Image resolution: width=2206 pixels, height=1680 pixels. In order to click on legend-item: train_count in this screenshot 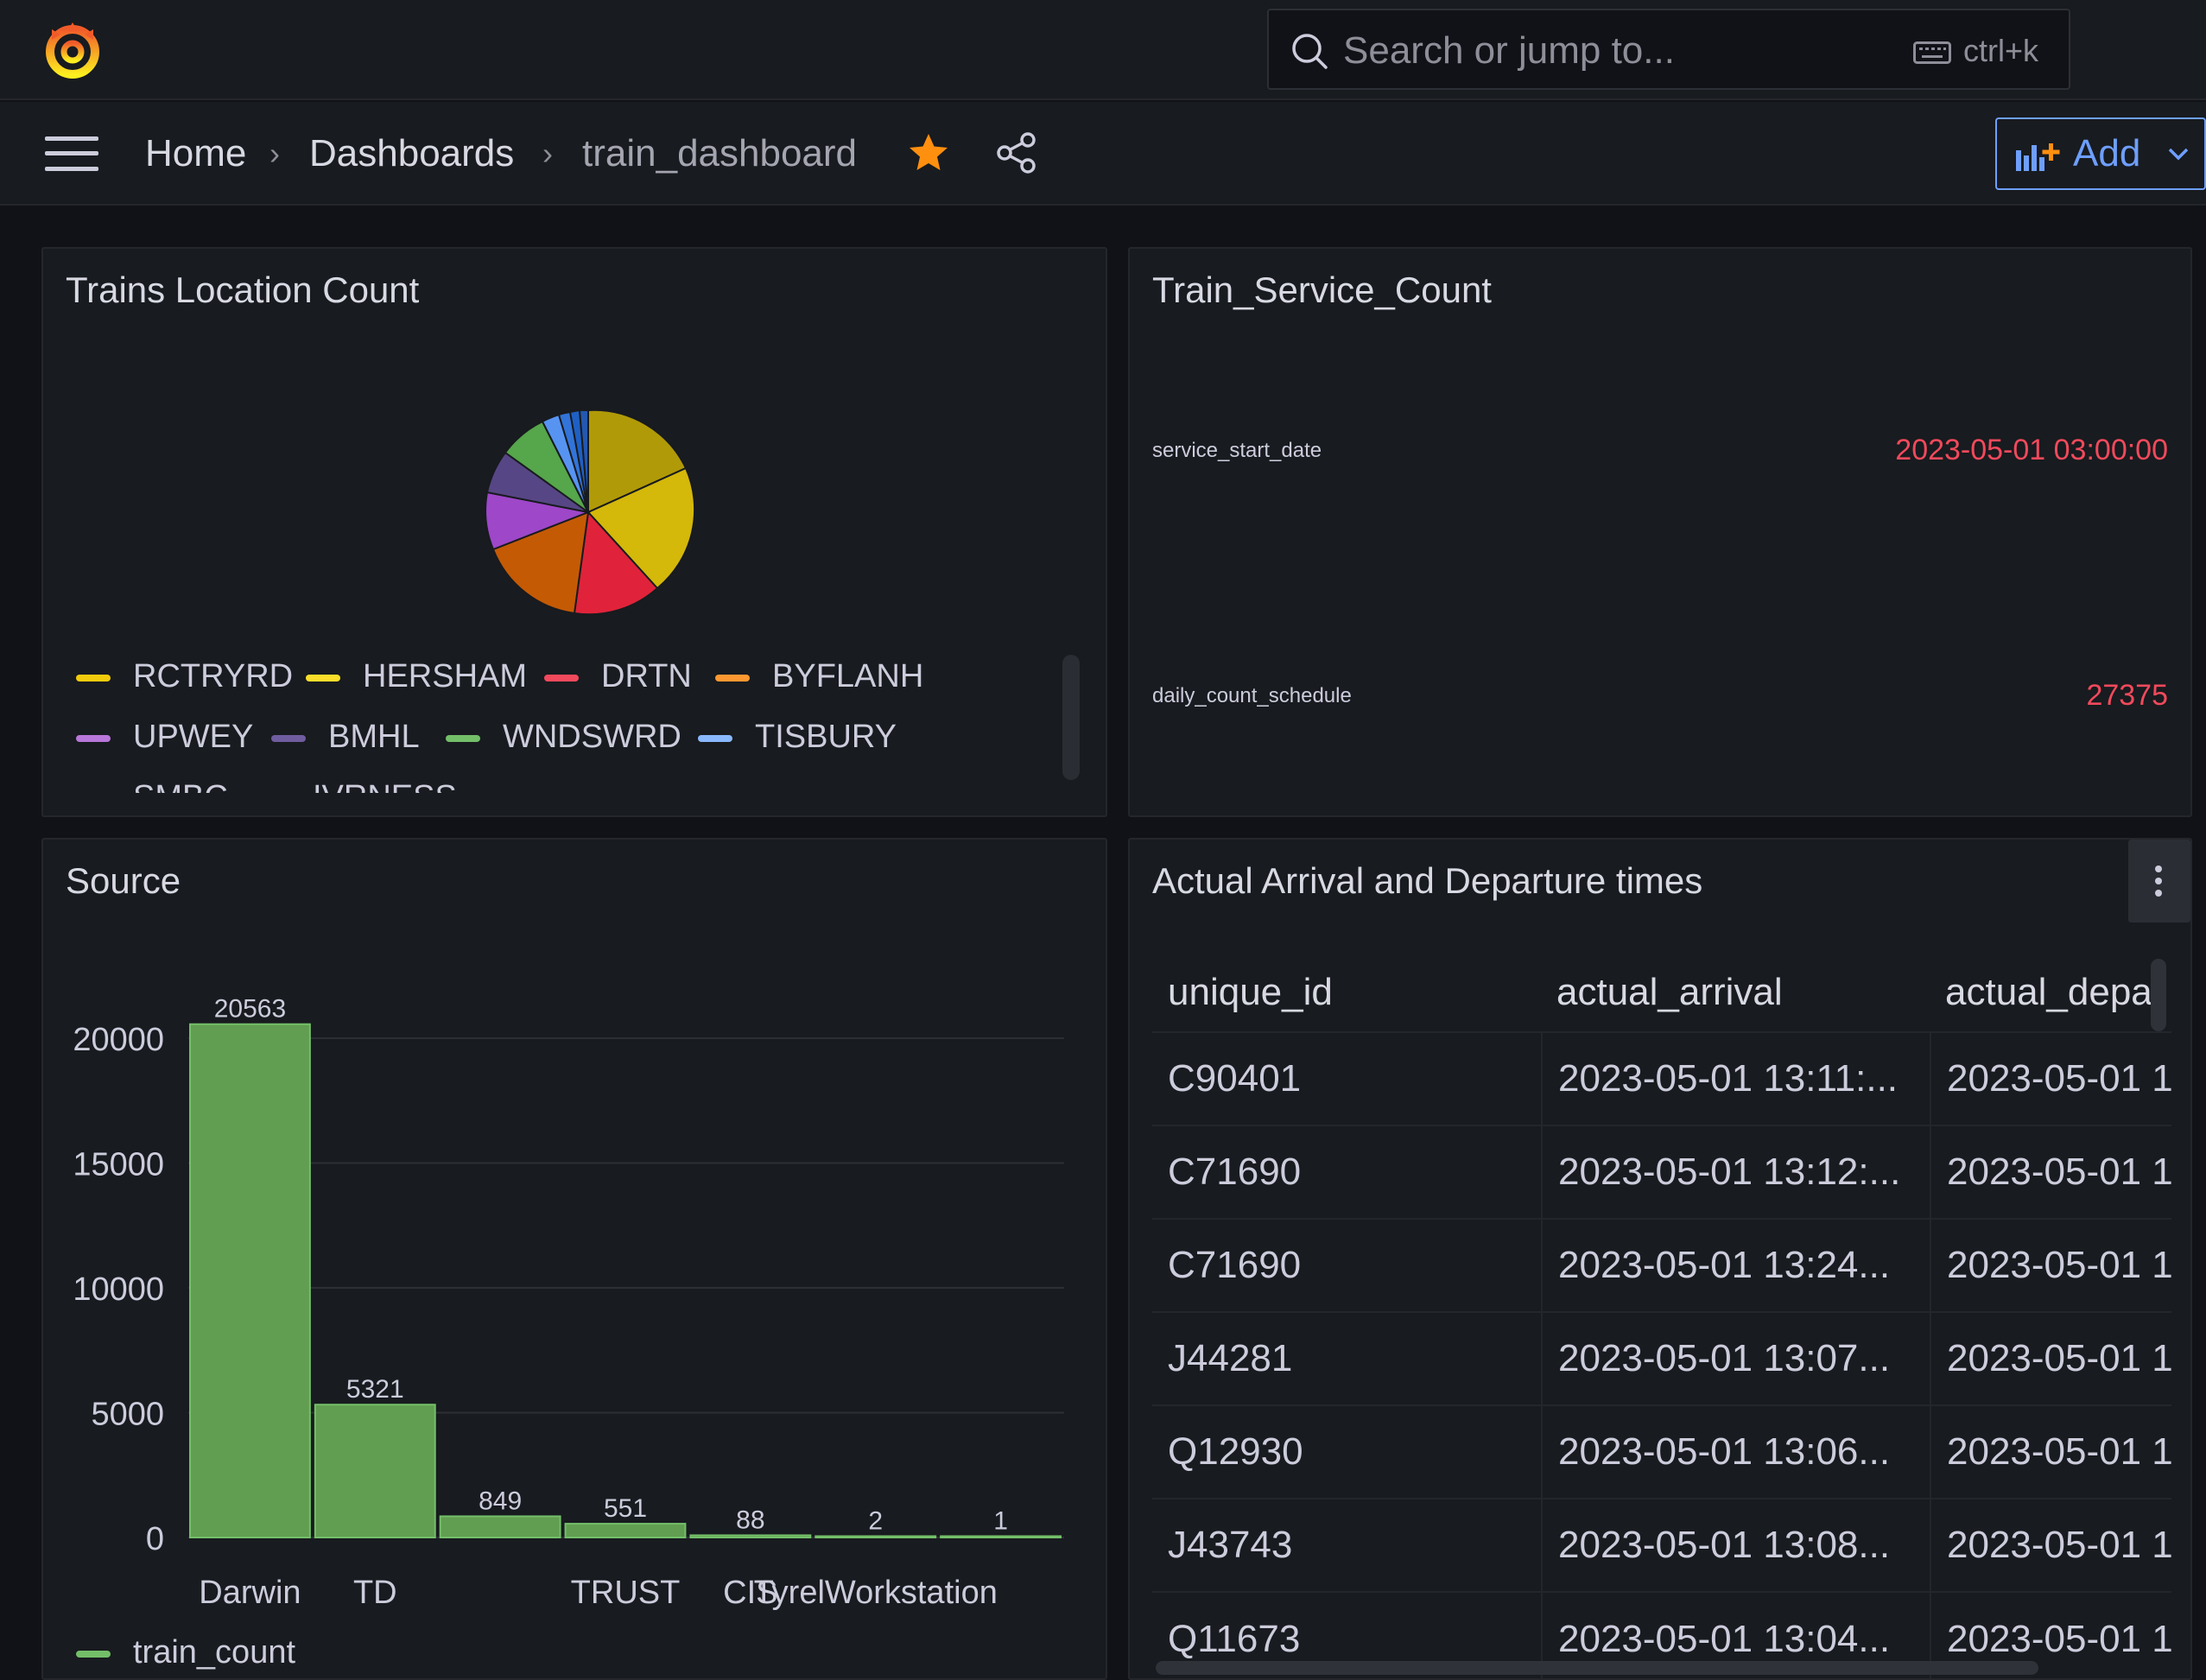, I will do `click(185, 1652)`.